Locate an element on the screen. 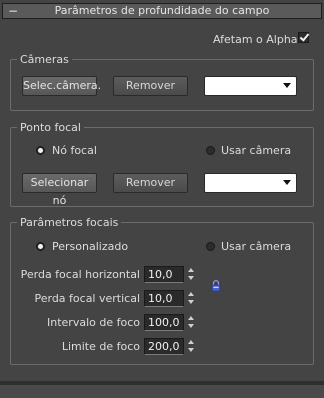 This screenshot has height=398, width=324. focus-interval-label: Intervalo de foco is located at coordinates (93, 322).